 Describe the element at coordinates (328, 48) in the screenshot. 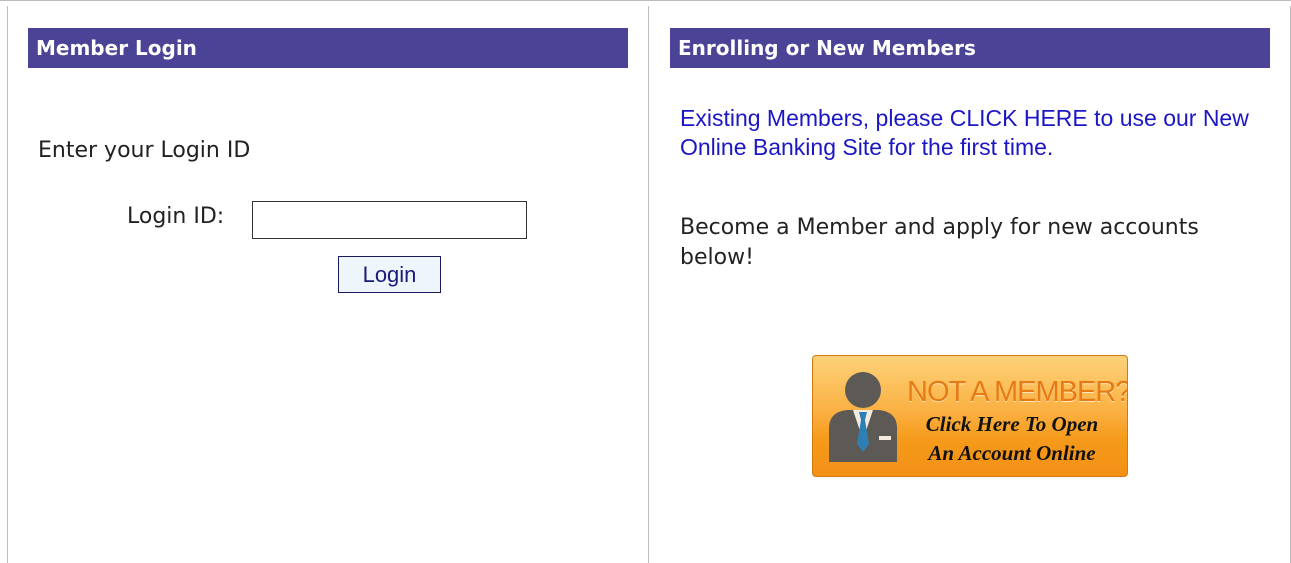

I see `member-login-header: Member Login` at that location.